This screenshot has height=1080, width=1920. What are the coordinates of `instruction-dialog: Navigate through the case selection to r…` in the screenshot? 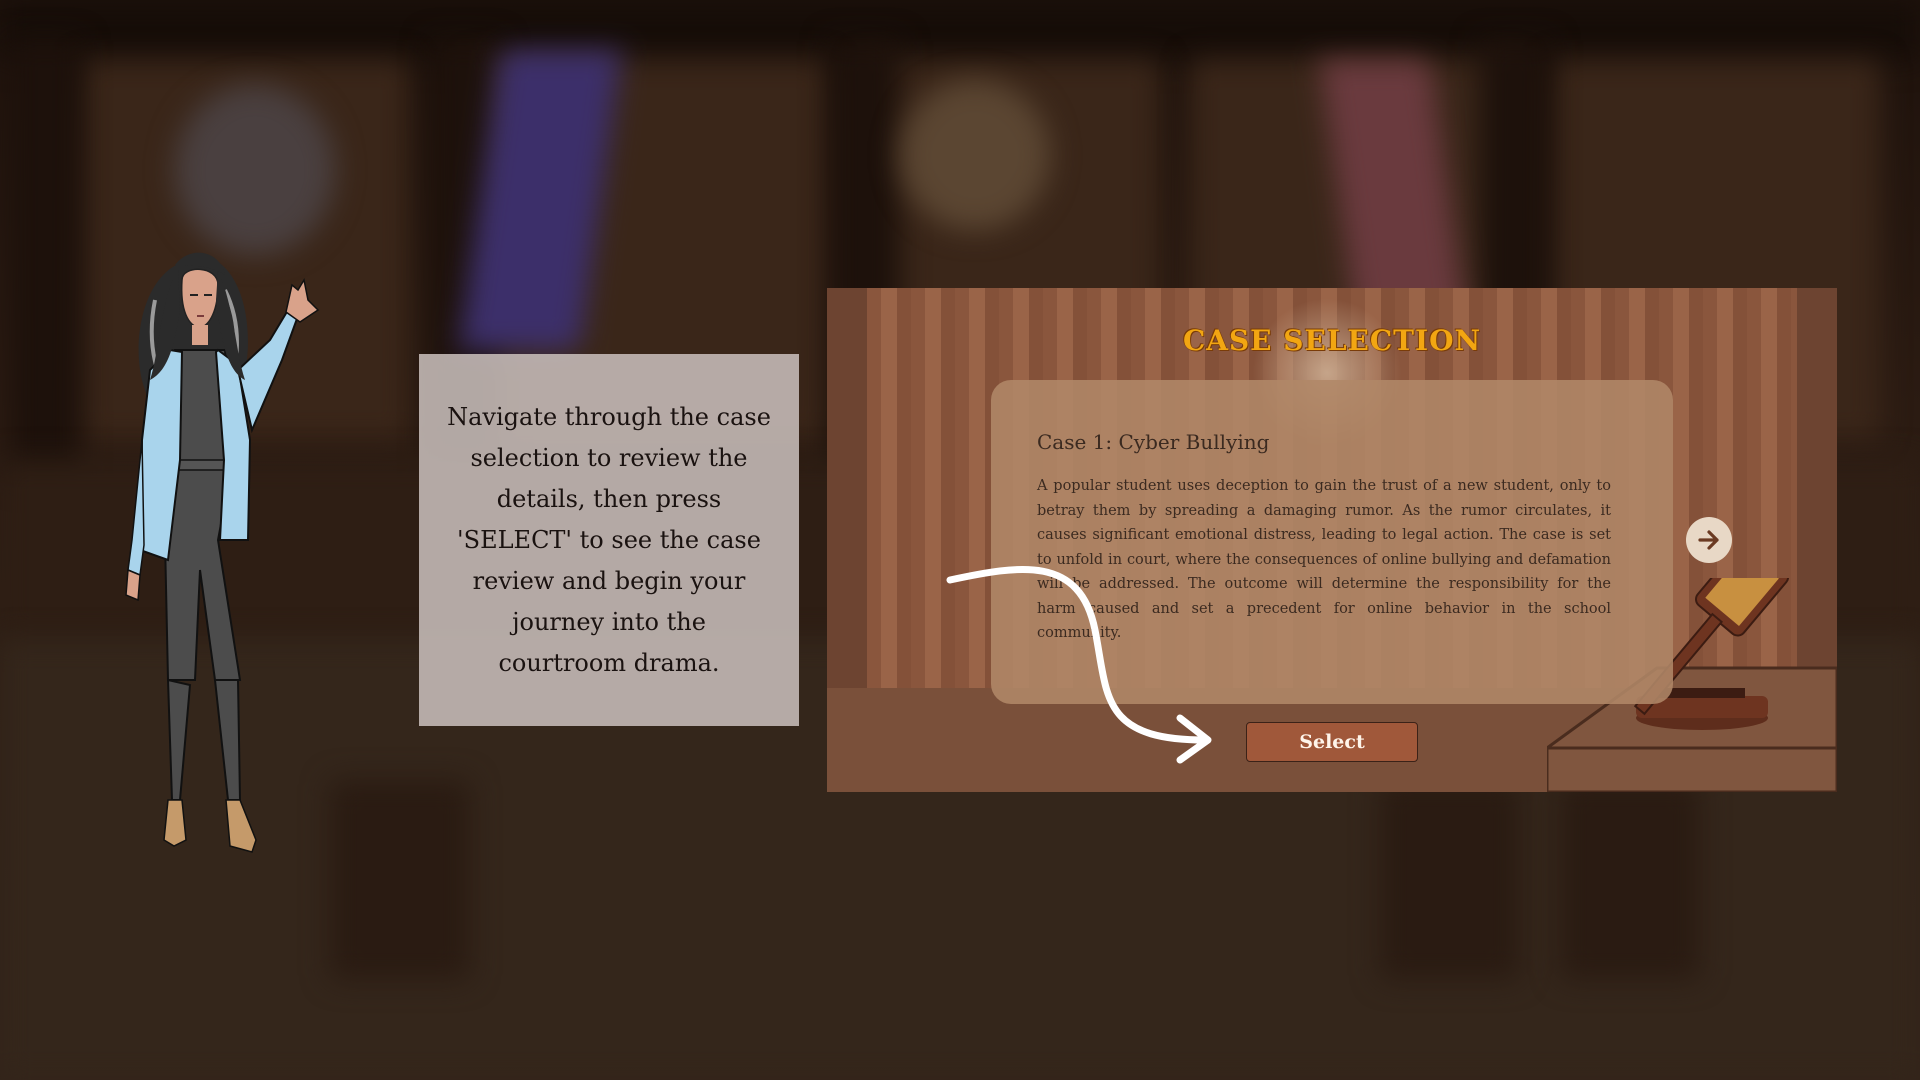 It's located at (609, 540).